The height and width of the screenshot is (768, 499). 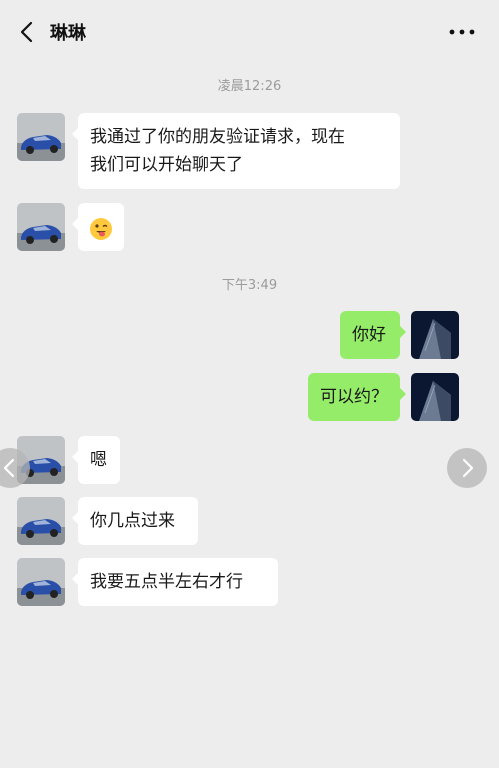 I want to click on more-dots-icon, so click(x=462, y=32).